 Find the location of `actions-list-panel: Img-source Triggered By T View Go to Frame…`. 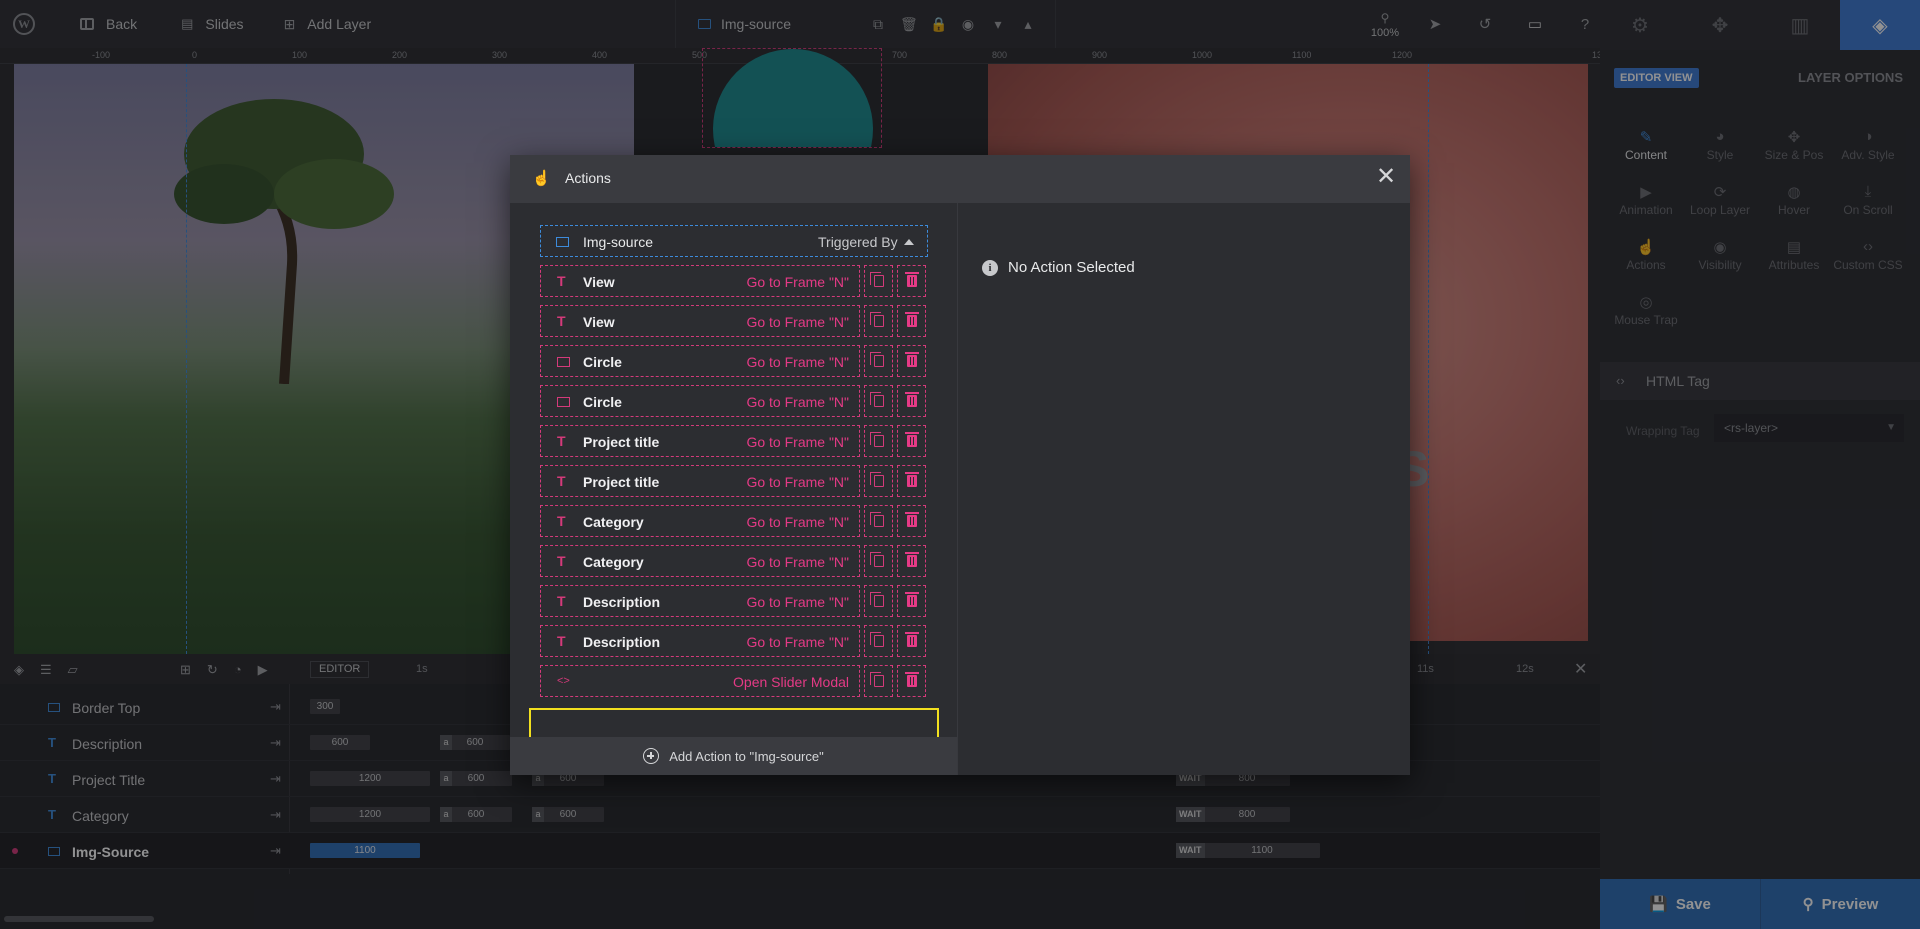

actions-list-panel: Img-source Triggered By T View Go to Frame… is located at coordinates (734, 489).